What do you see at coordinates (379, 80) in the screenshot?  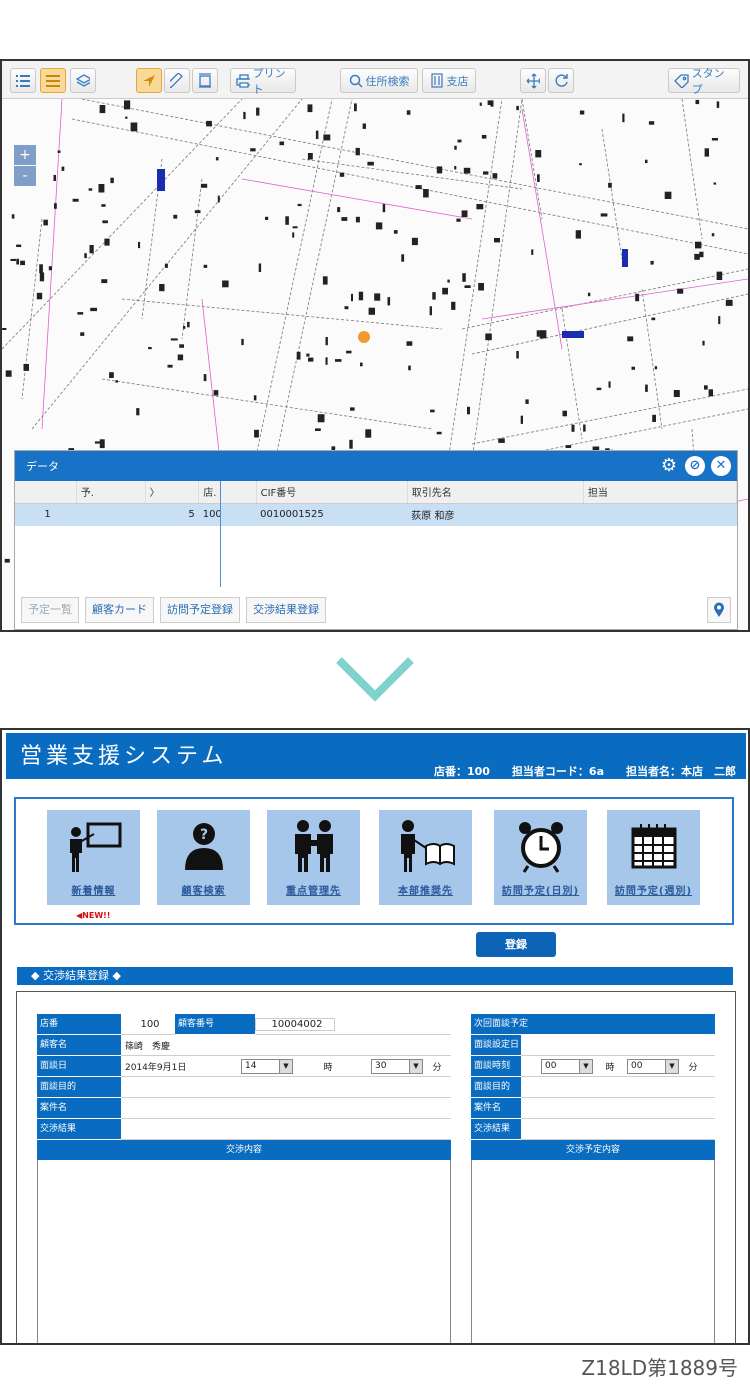 I see `address-search-button: 住所検索` at bounding box center [379, 80].